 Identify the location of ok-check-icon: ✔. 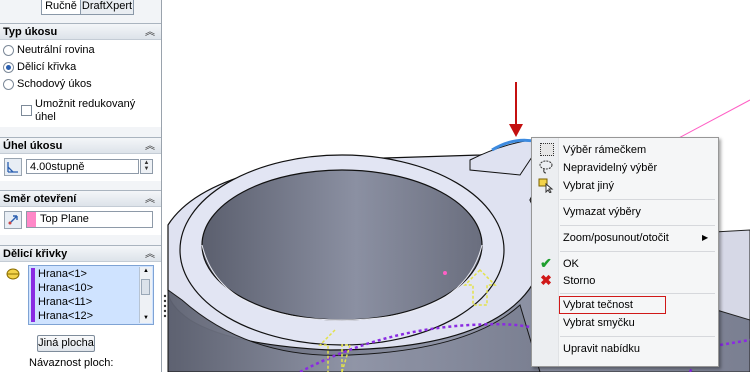
(546, 263).